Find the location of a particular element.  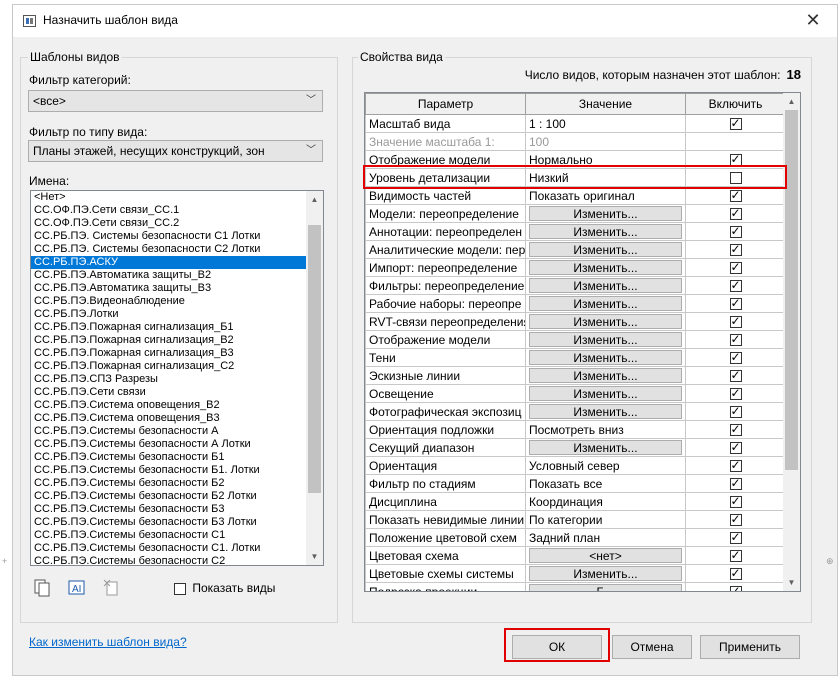

rename-icon: AI is located at coordinates (77, 588).